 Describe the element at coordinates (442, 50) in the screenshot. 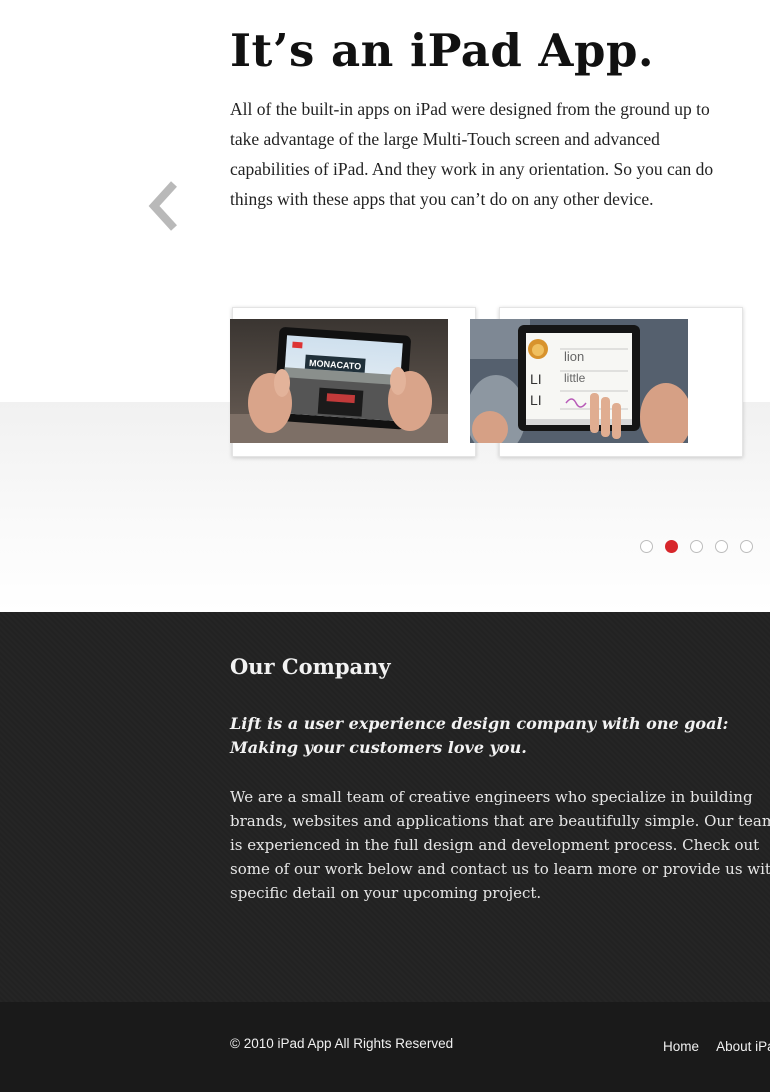

I see `hero-title: It’s an iPad App.` at that location.